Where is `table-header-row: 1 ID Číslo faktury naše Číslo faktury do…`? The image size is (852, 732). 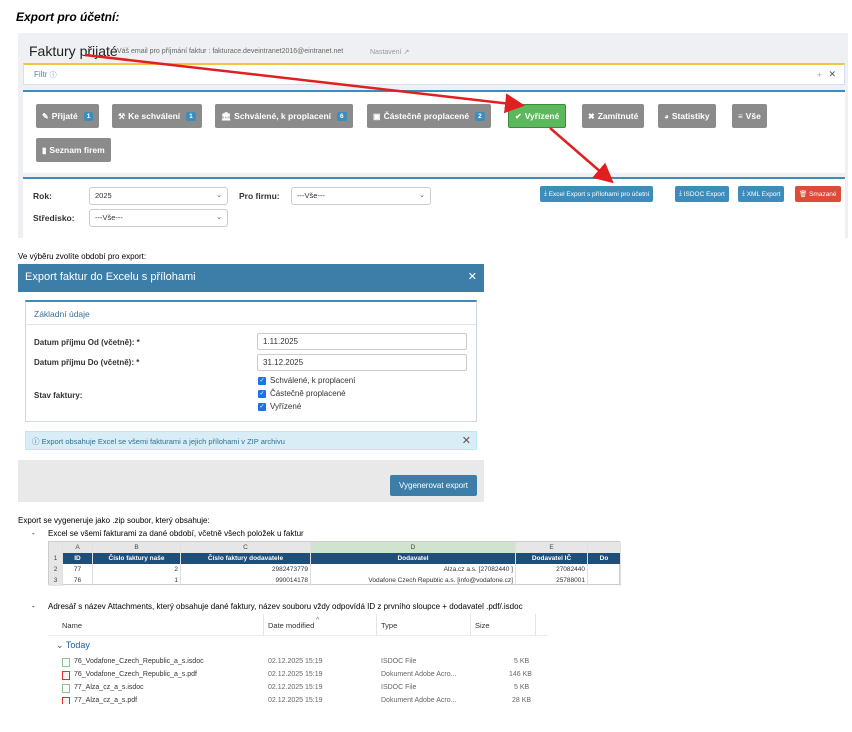
table-header-row: 1 ID Číslo faktury naše Číslo faktury do… is located at coordinates (335, 558).